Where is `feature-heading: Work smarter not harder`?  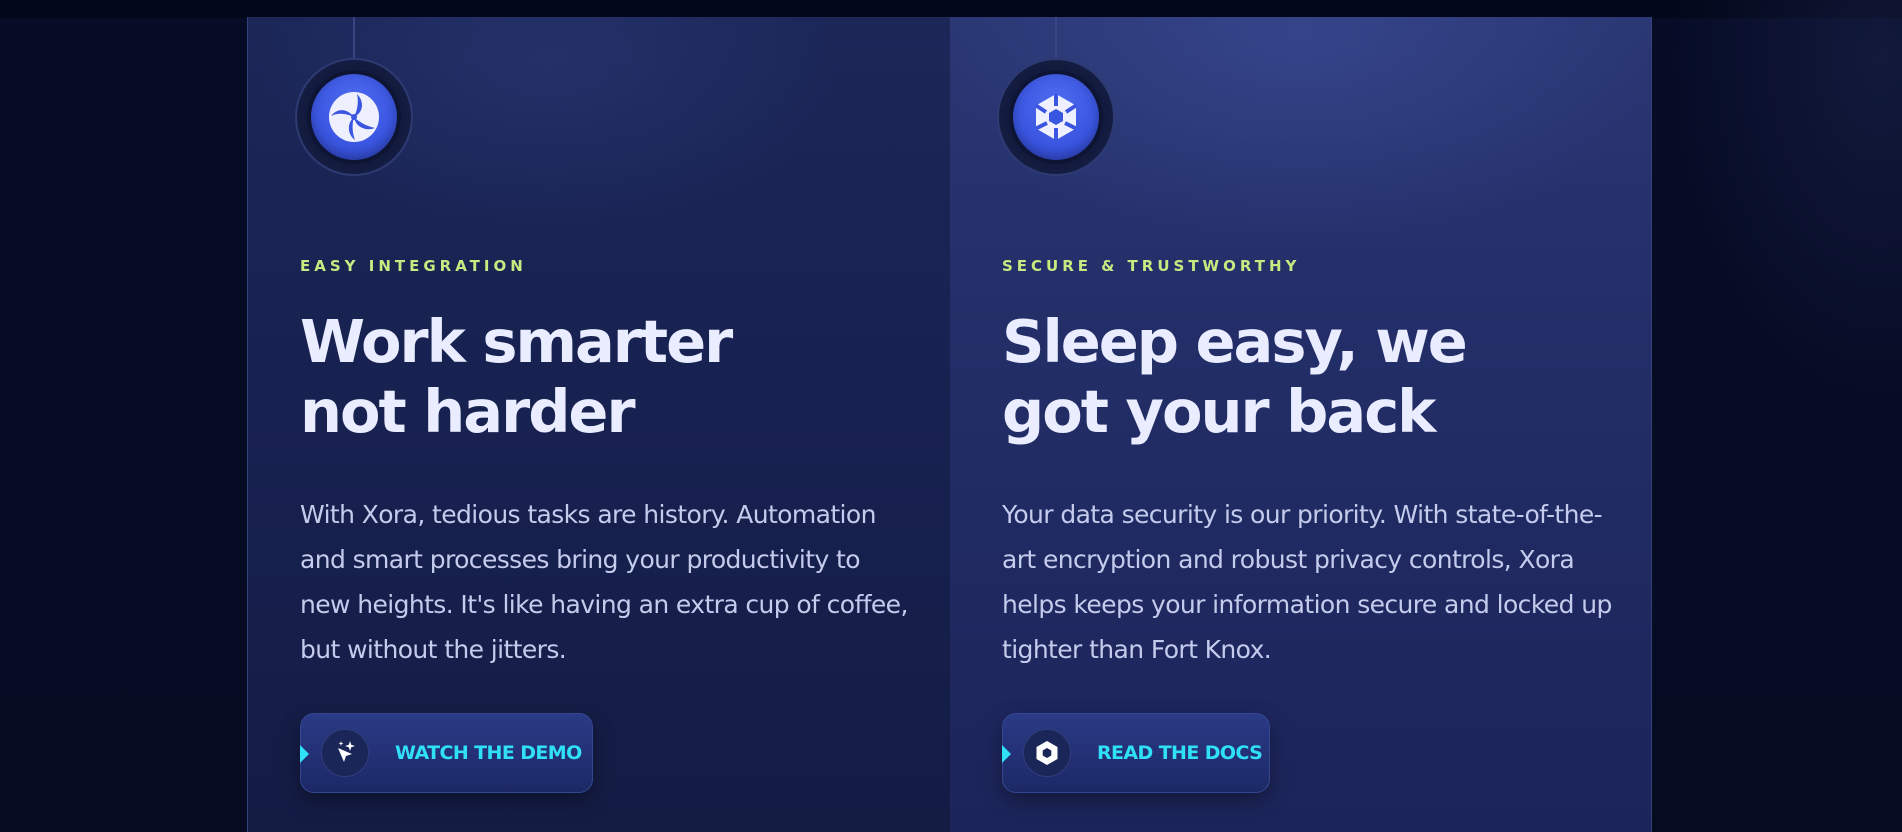
feature-heading: Work smarter not harder is located at coordinates (610, 377).